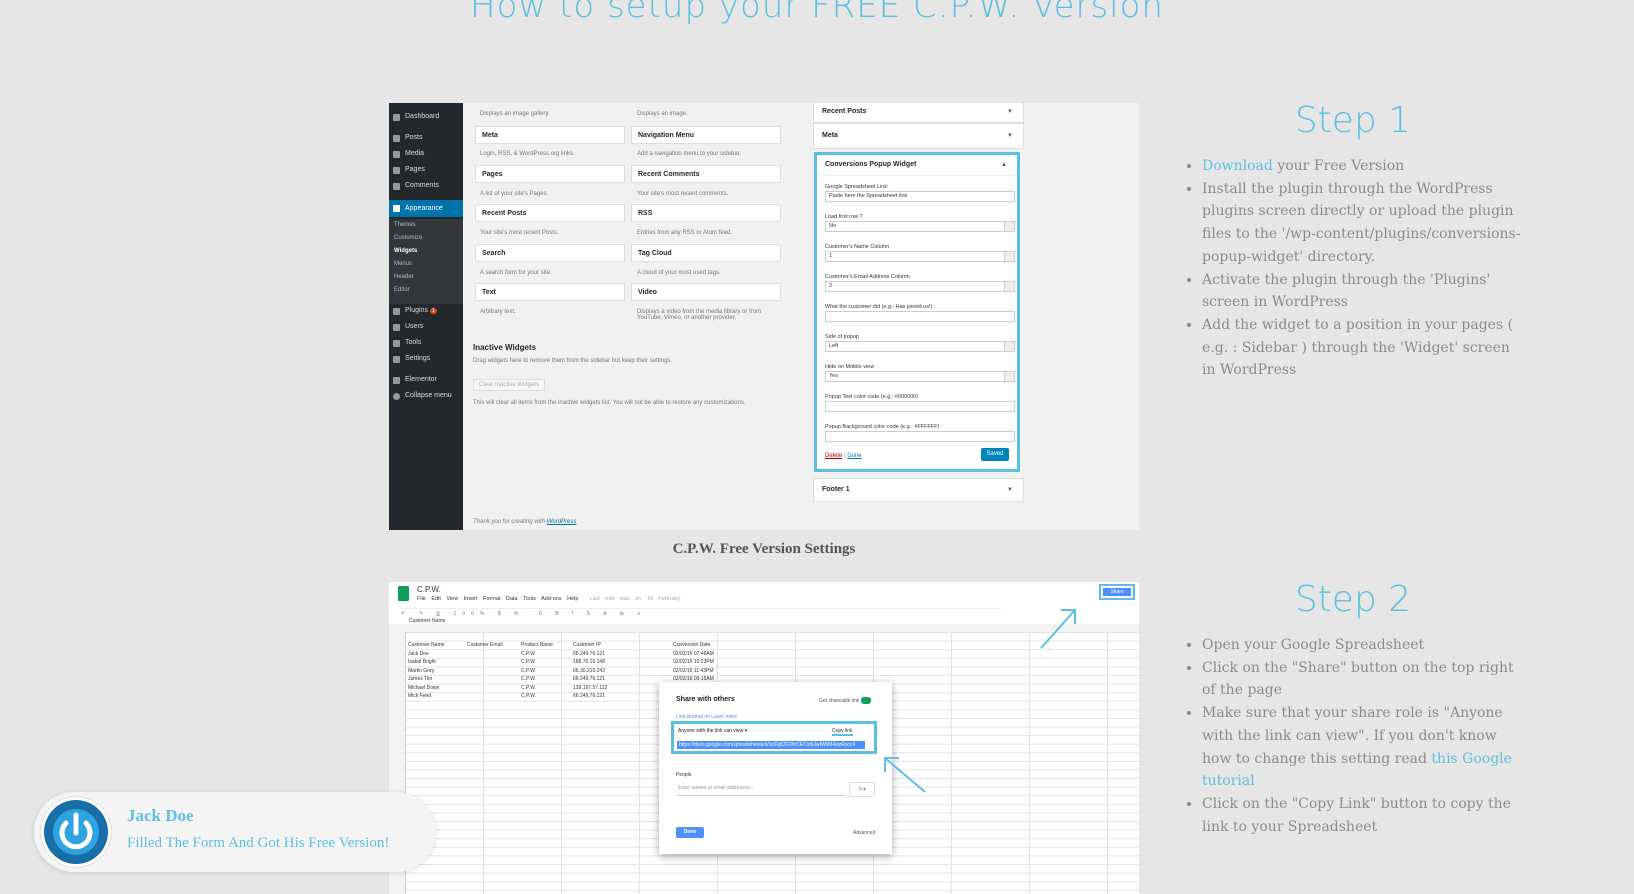 The image size is (1634, 894). Describe the element at coordinates (550, 213) in the screenshot. I see `widget-recent-posts: Recent Posts` at that location.